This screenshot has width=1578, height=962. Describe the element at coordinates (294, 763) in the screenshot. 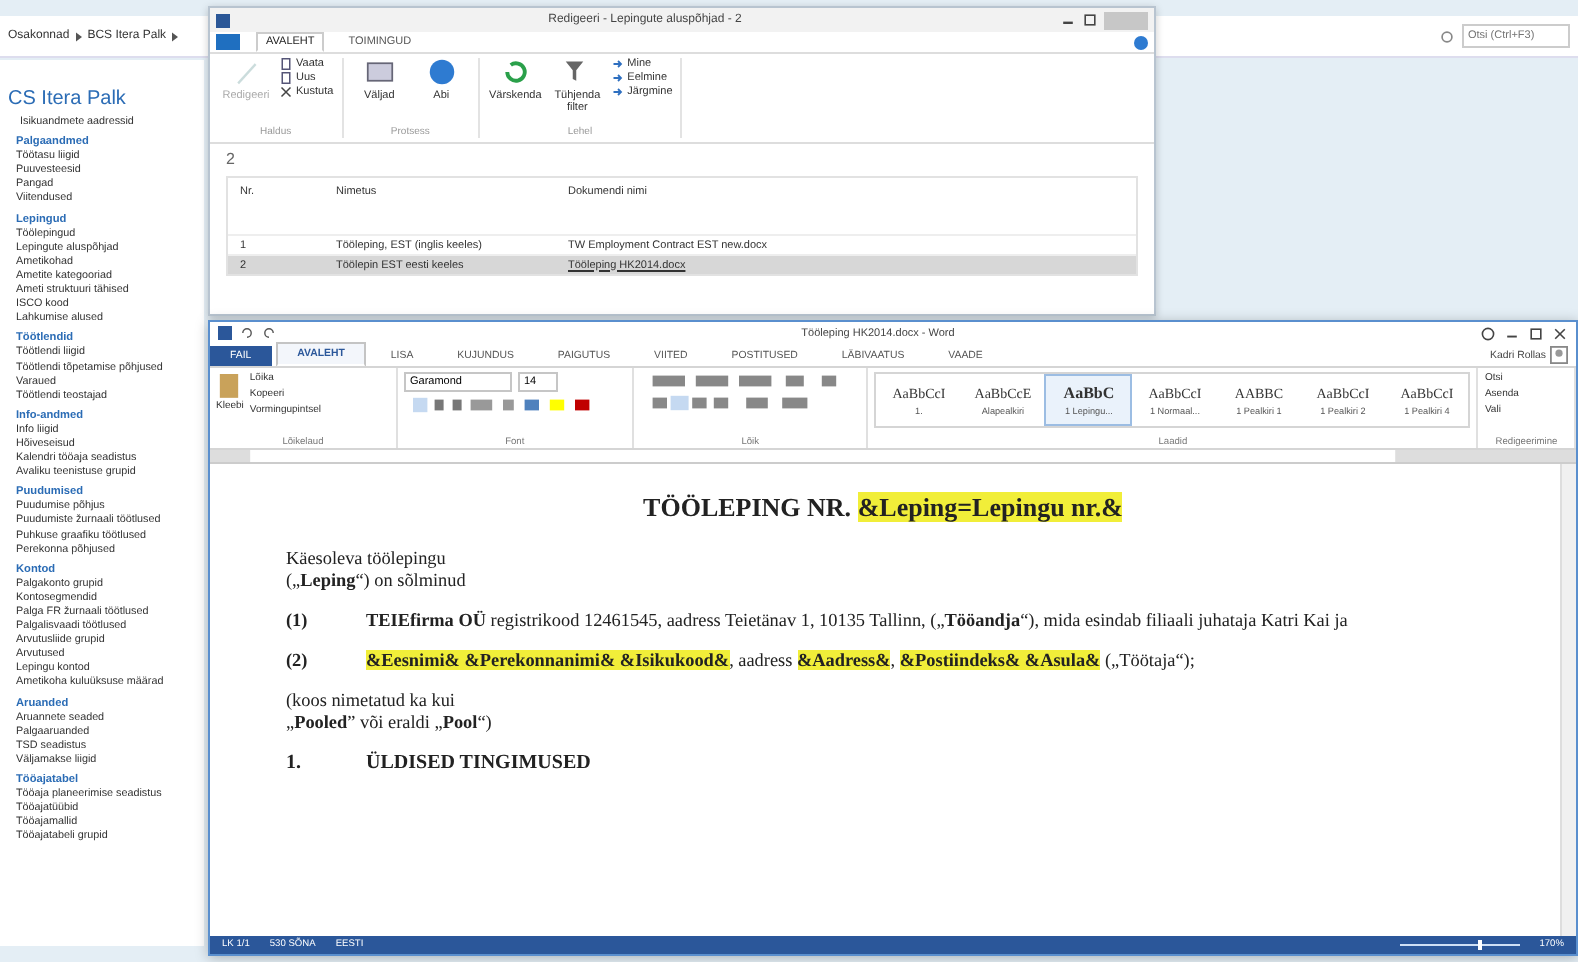

I see `list-number: 1.` at that location.